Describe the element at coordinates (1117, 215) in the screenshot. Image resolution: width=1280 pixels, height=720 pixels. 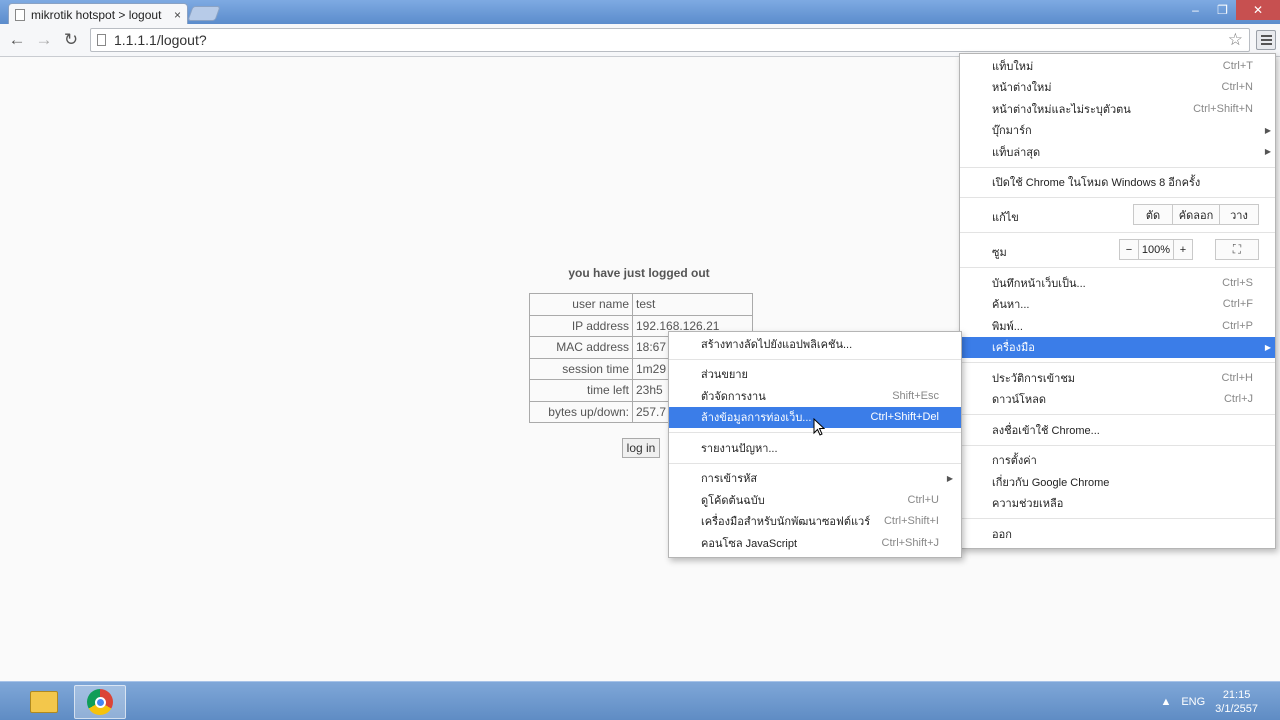
I see `edit-row: แก้ไข ตัด คัดลอก วาง` at that location.